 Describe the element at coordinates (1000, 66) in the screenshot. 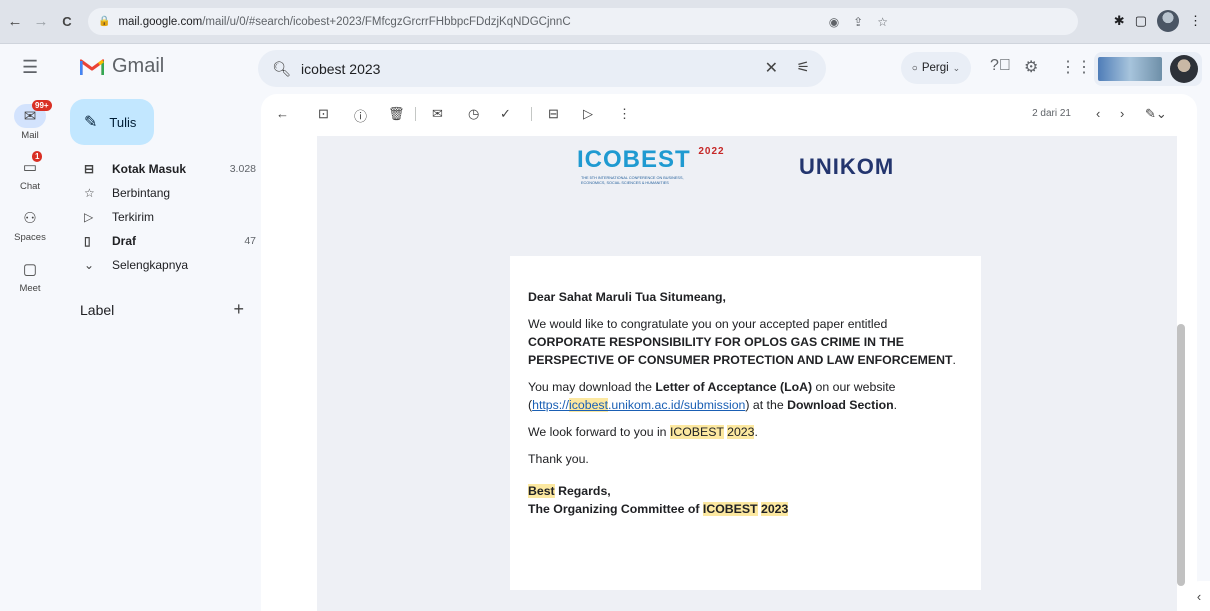

I see `help-icon: ?⃝` at that location.